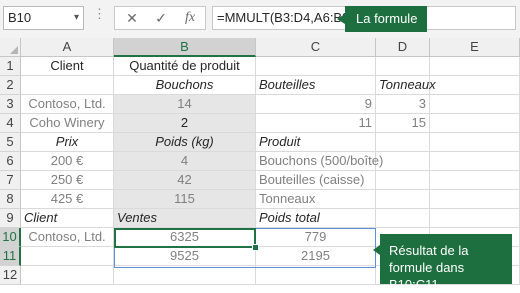  Describe the element at coordinates (67, 142) in the screenshot. I see `cell-a5: Prix` at that location.